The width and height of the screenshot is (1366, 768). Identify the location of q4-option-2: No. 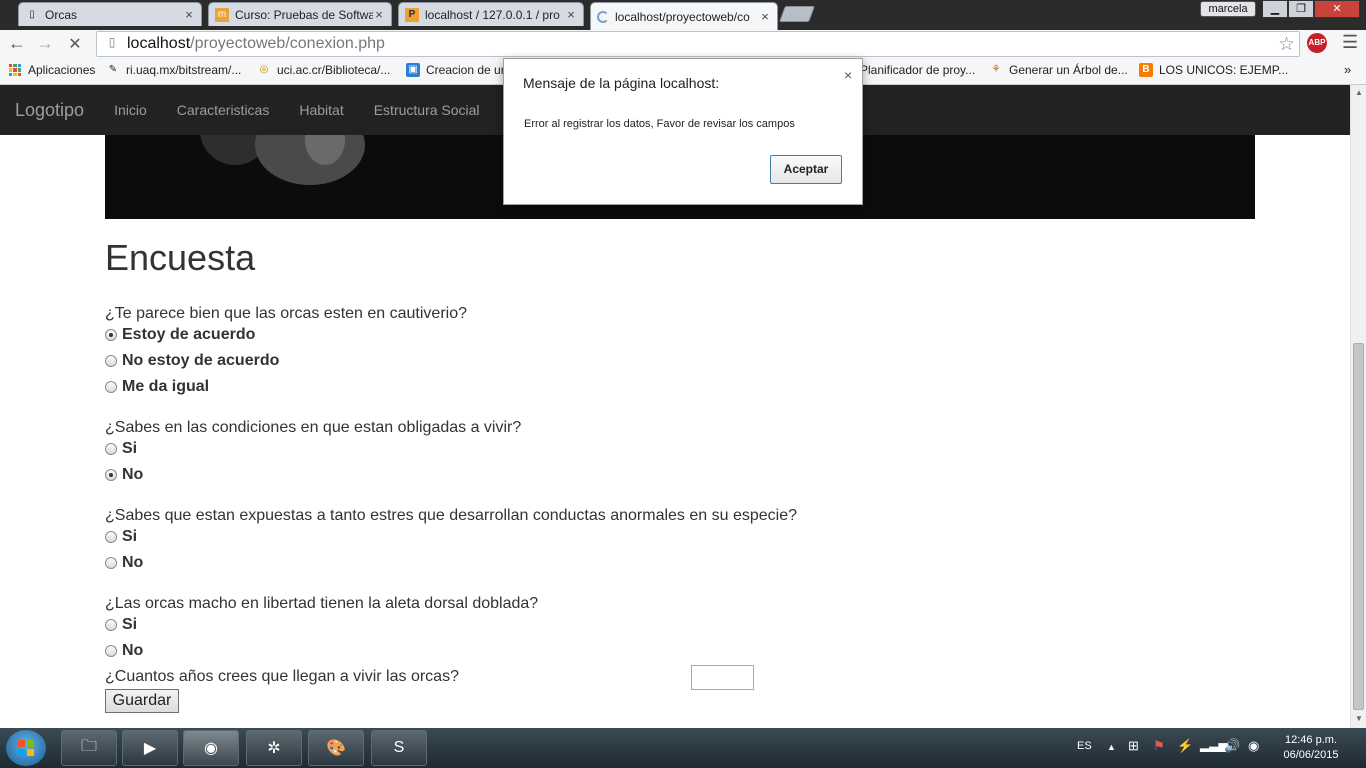
(124, 651).